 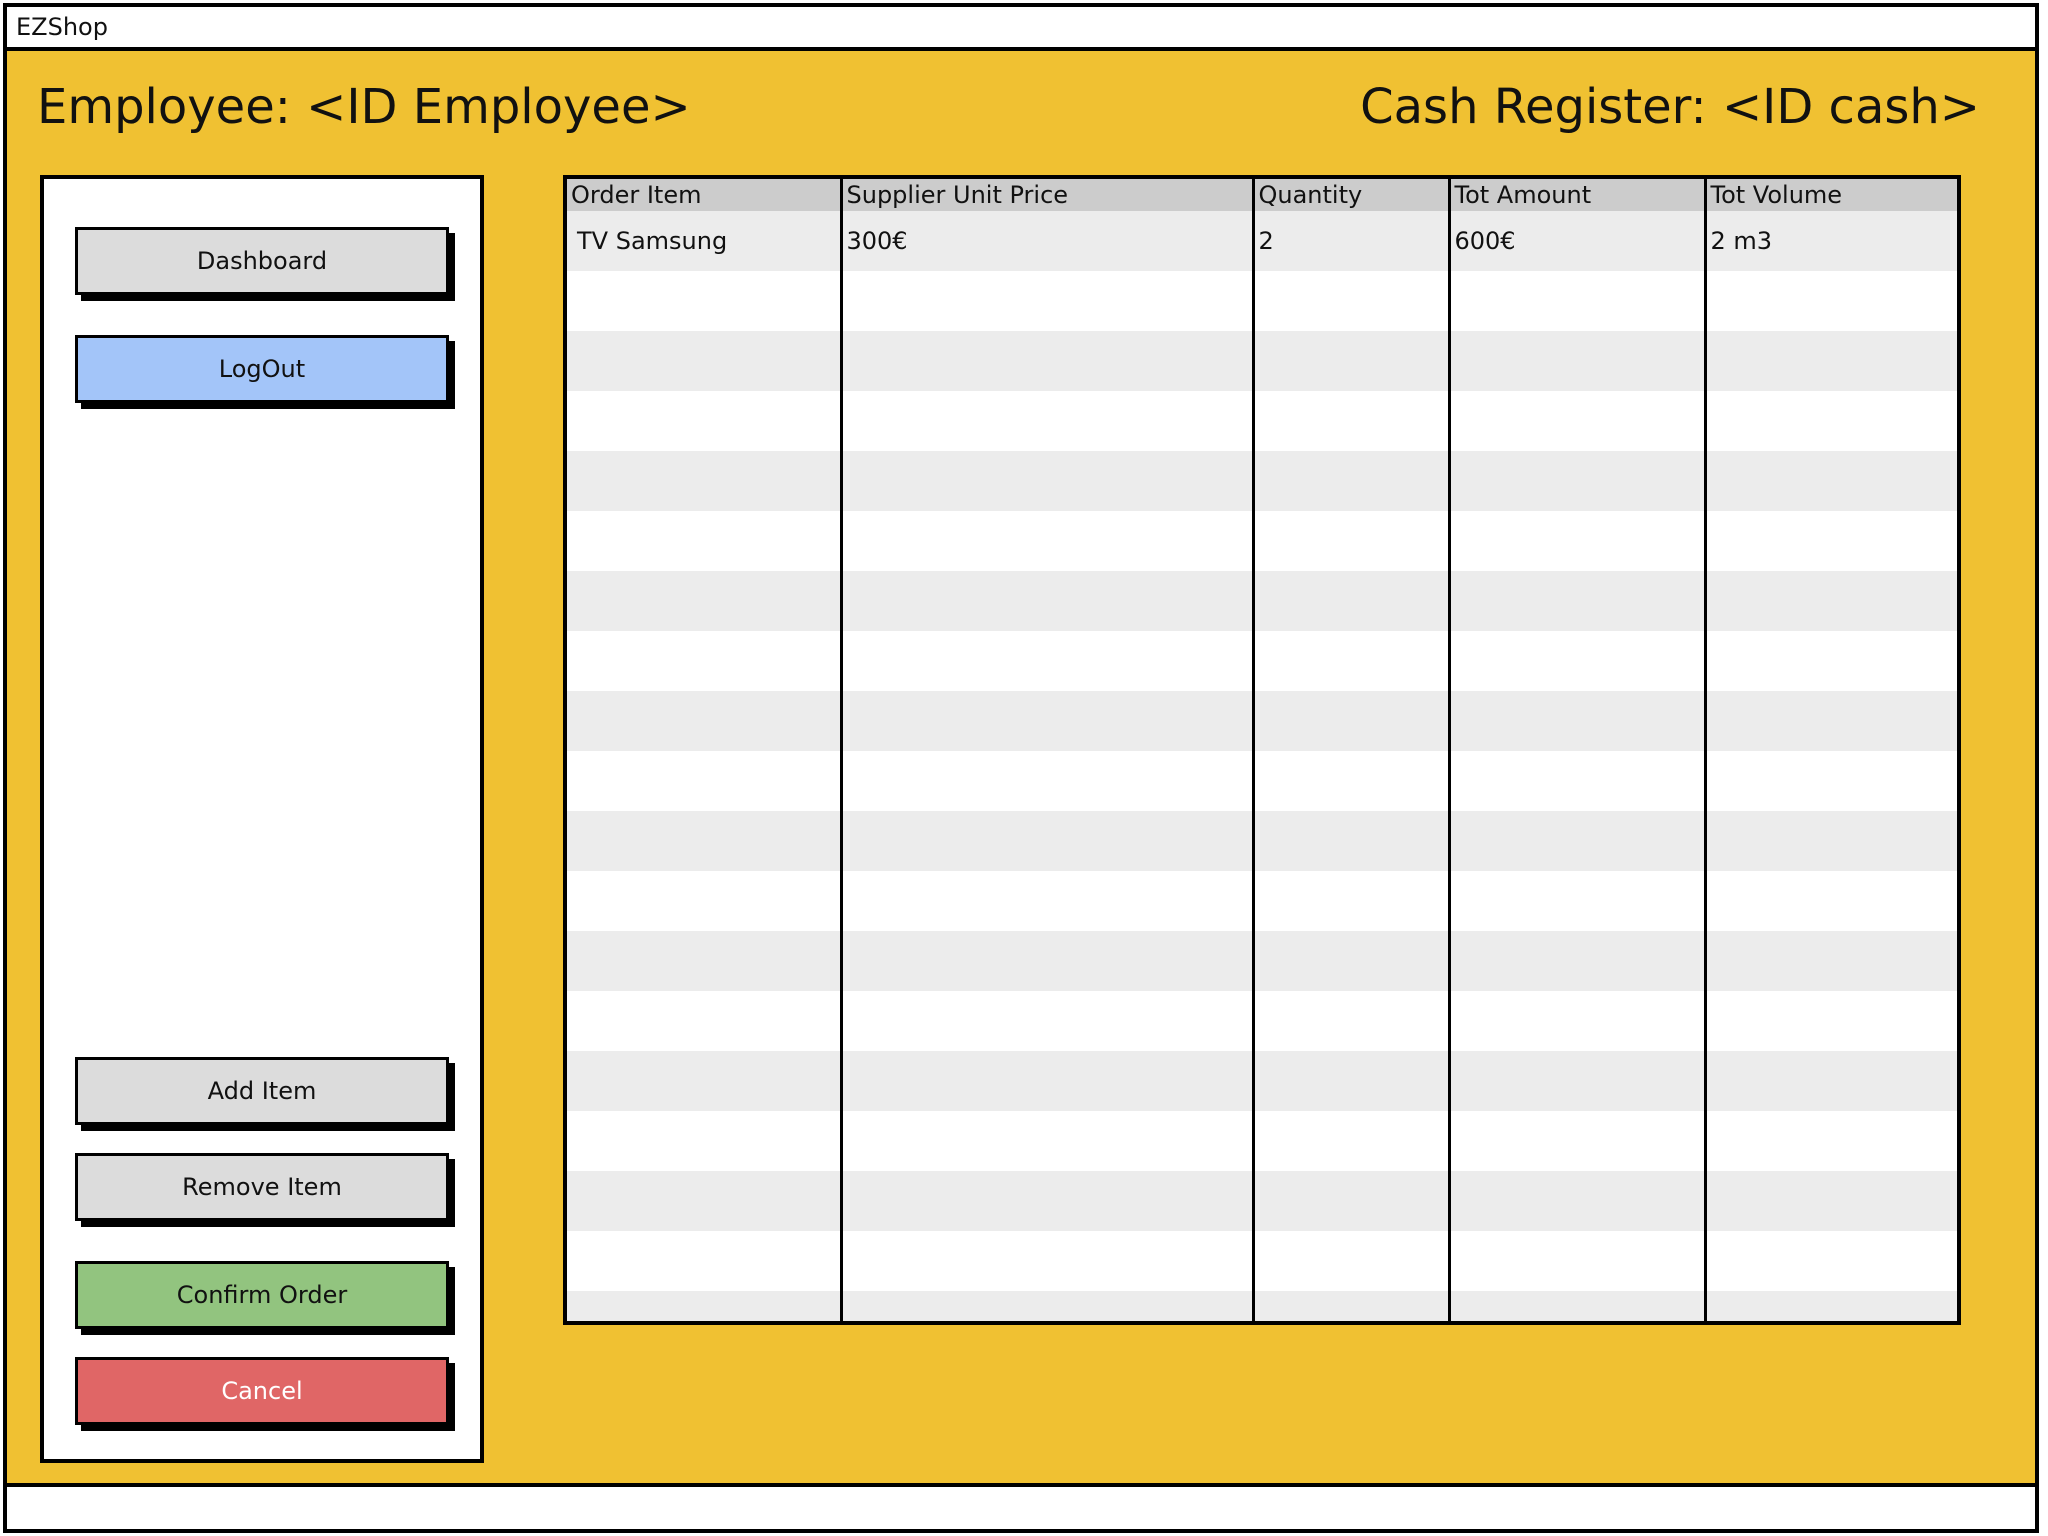 What do you see at coordinates (262, 261) in the screenshot?
I see `dashboard-button: Dashboard` at bounding box center [262, 261].